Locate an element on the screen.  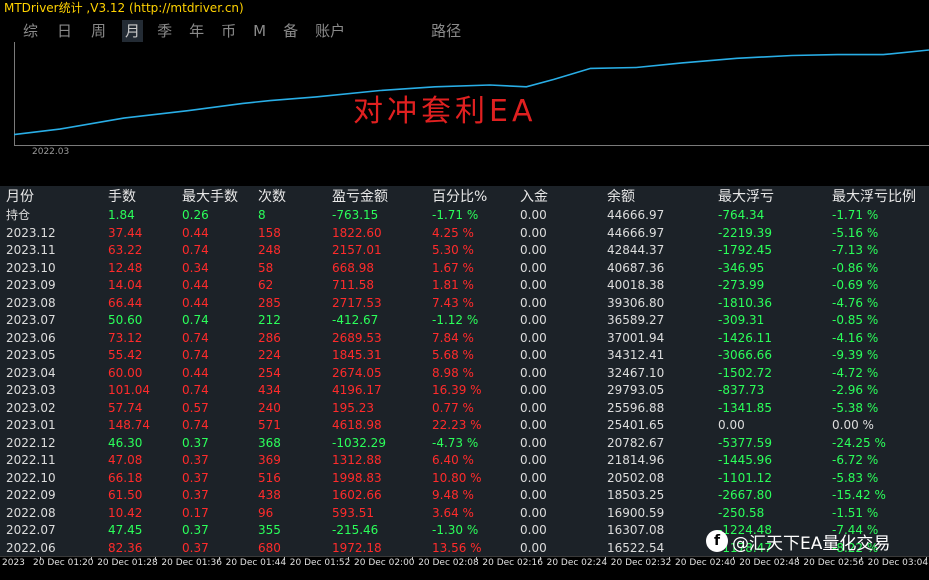
header-percent: 百分比% is located at coordinates (459, 197).